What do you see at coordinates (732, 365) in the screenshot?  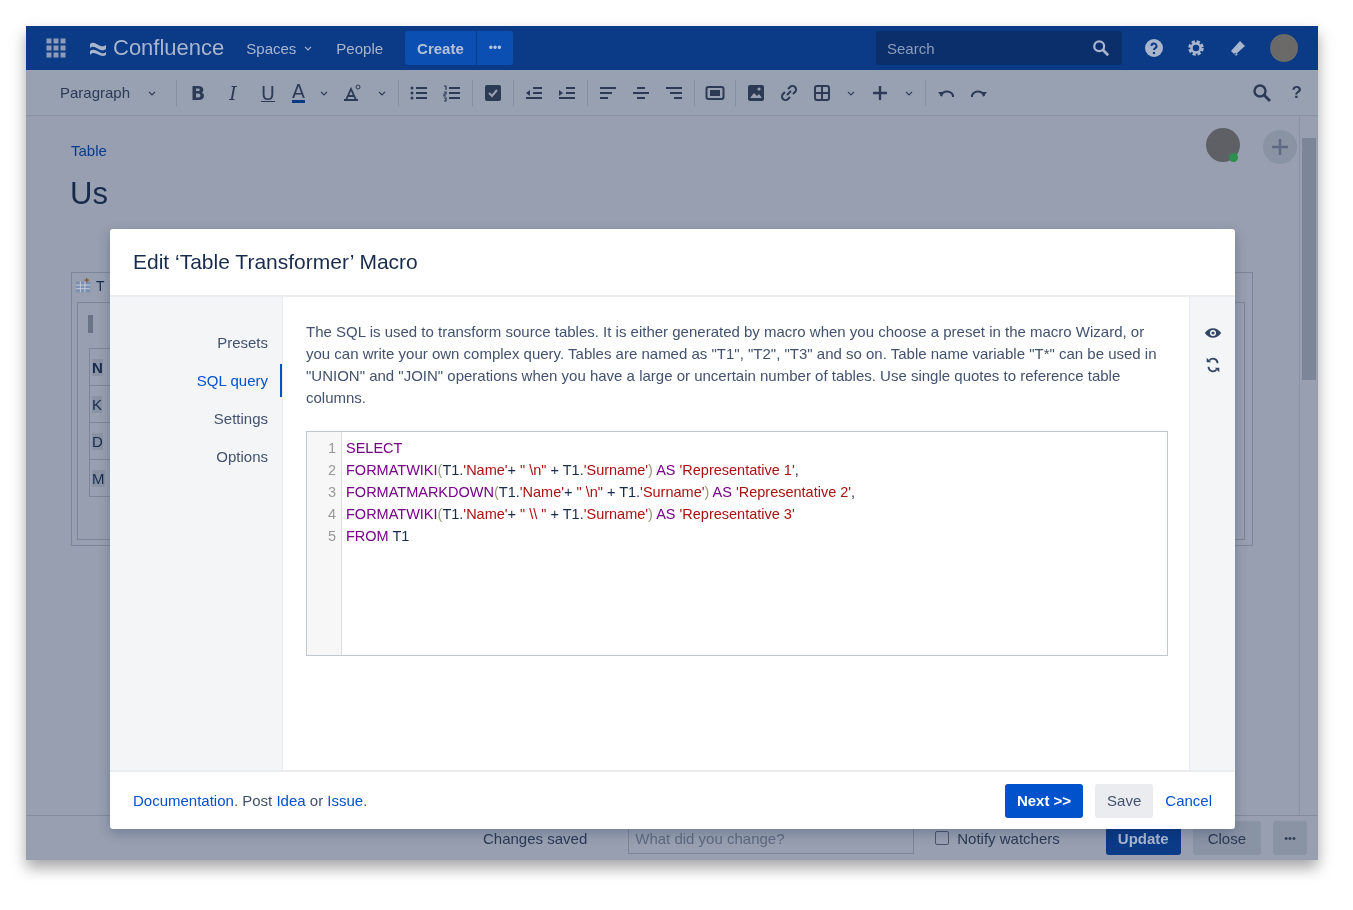 I see `description-text: The SQL is used to transform source tables. It is either generated by macro when you choose a preset in the macro Wizard, or you can write your own complex query. Tables are named as "T1", "T2", "T3" and so on. Table name variable "T*" can be used in "UNION" and "JOIN" operations when you have a large or uncertain number of tables. Use single quotes to reference table columns.` at bounding box center [732, 365].